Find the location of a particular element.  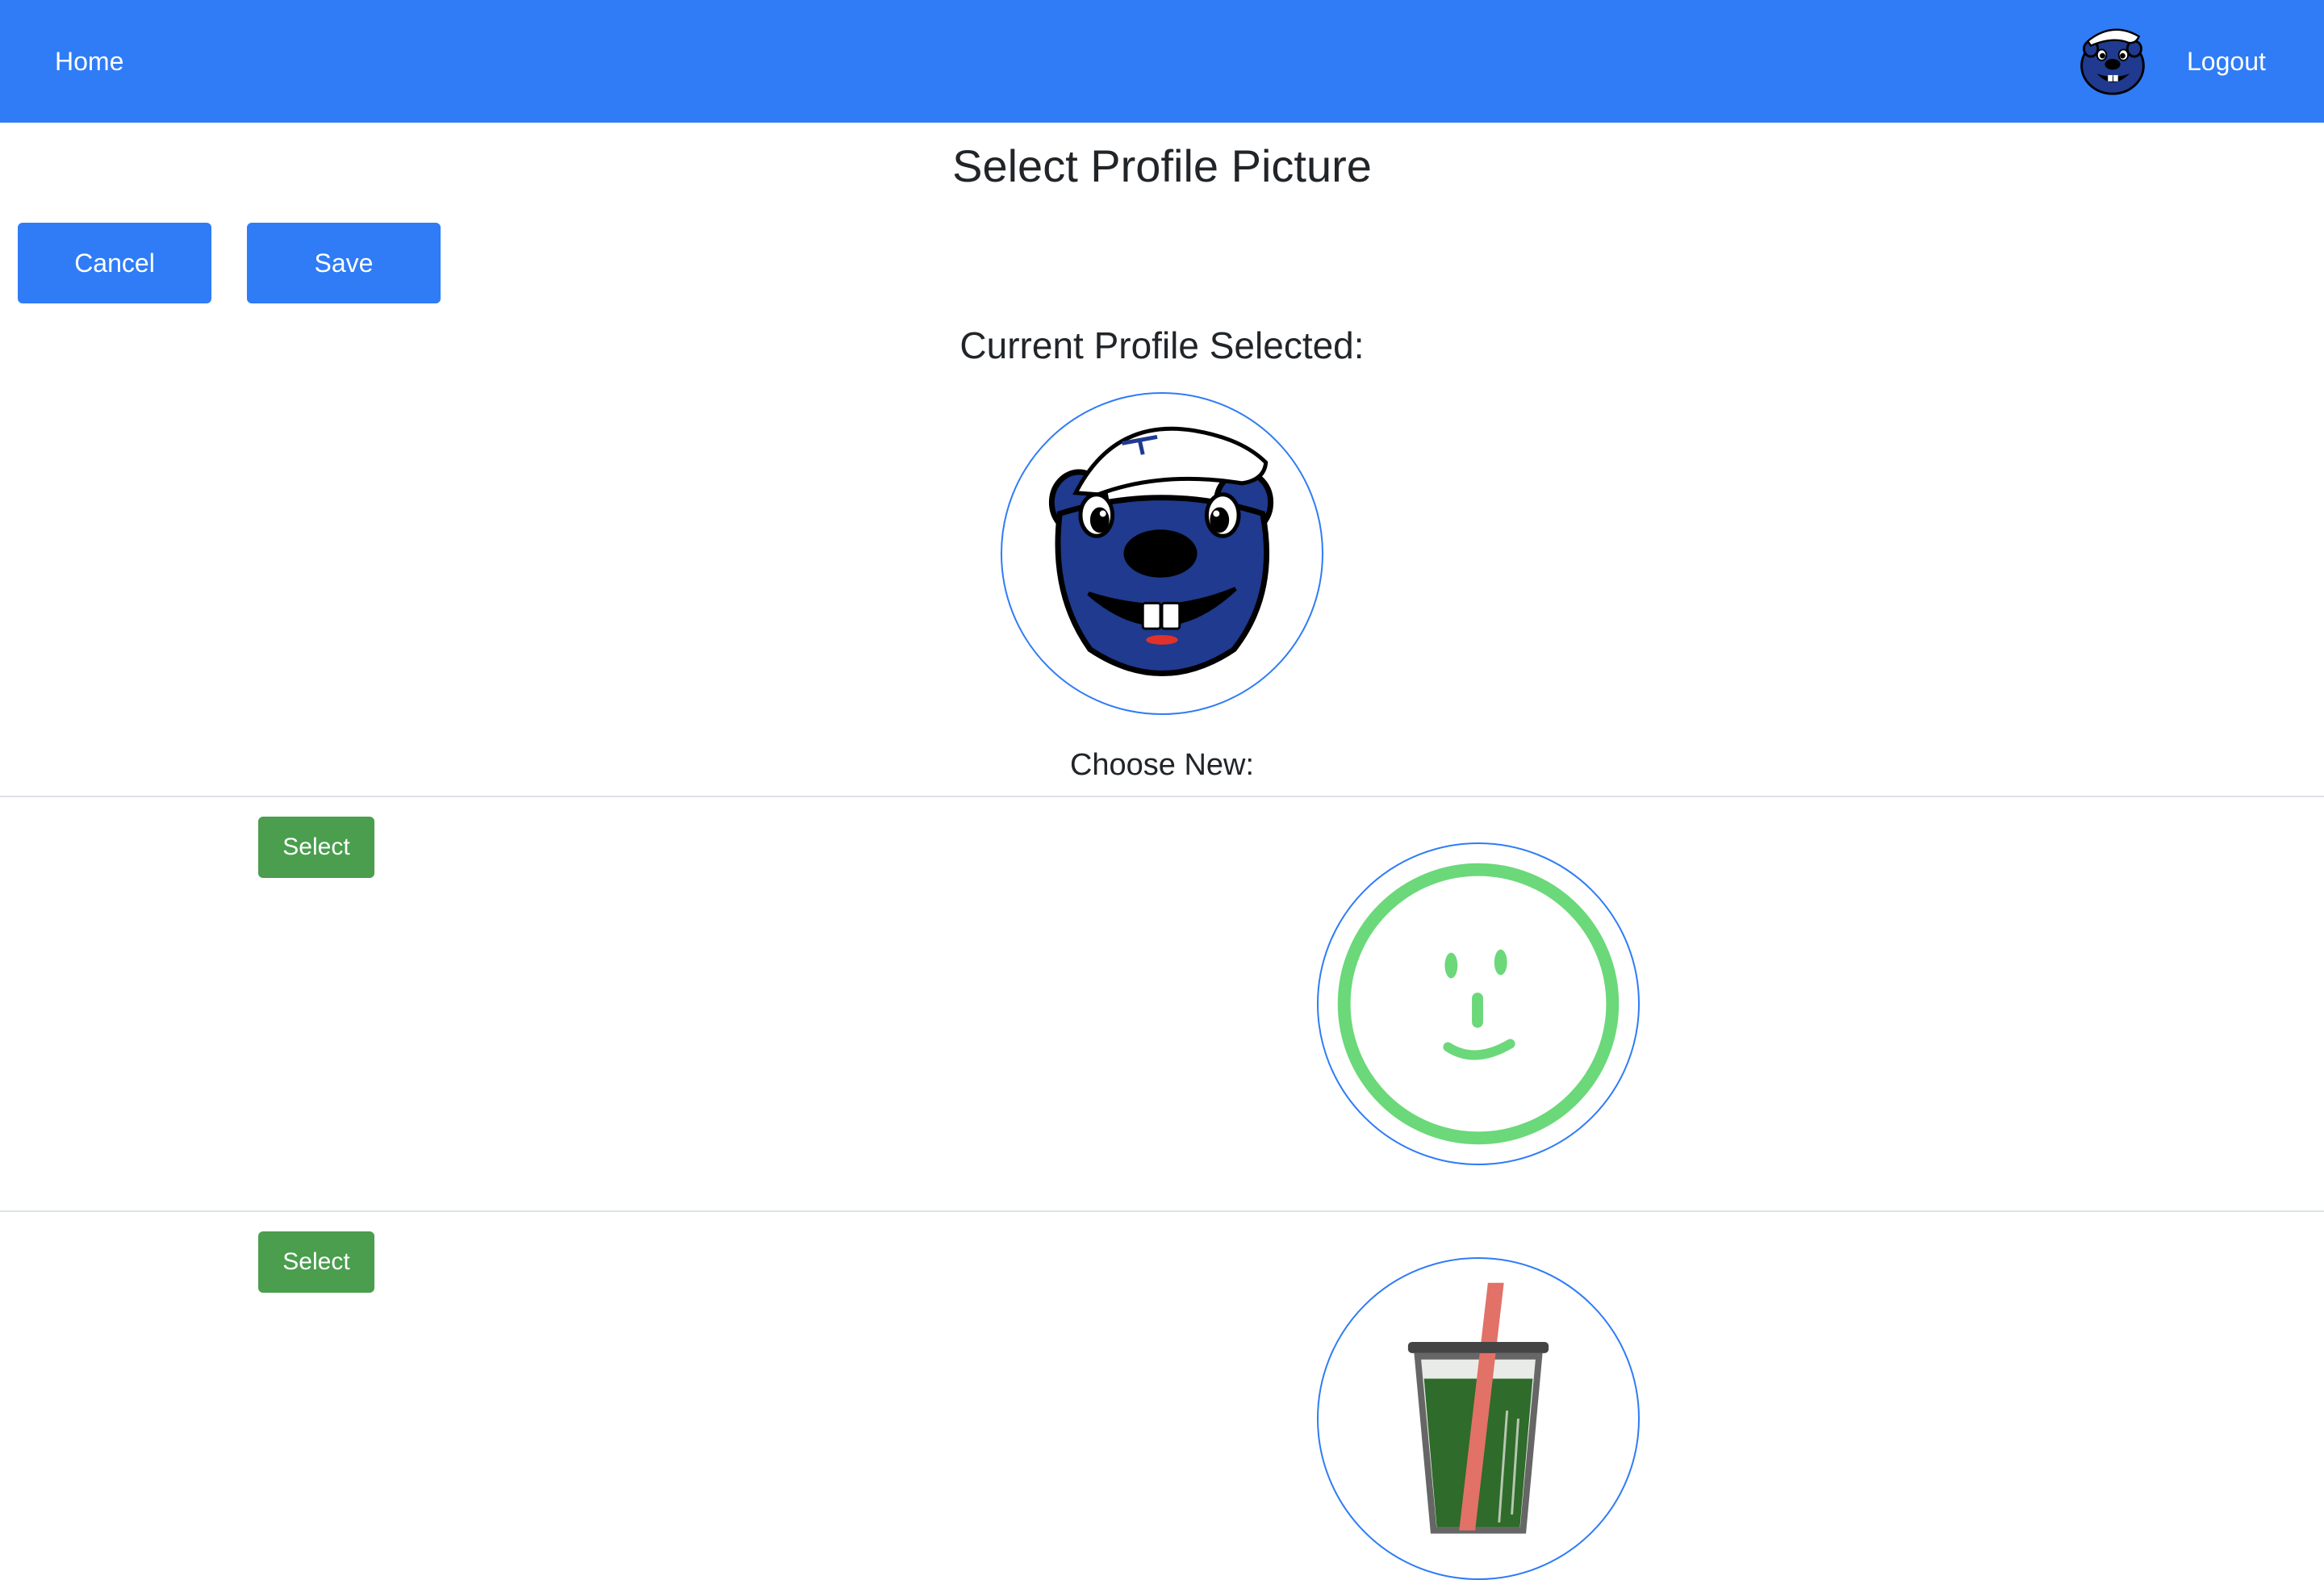

current-profile-picture is located at coordinates (1162, 553).